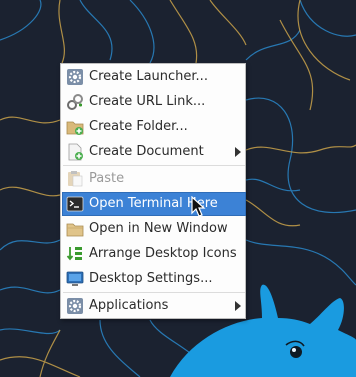 The height and width of the screenshot is (377, 356). What do you see at coordinates (75, 179) in the screenshot?
I see `paste-icon` at bounding box center [75, 179].